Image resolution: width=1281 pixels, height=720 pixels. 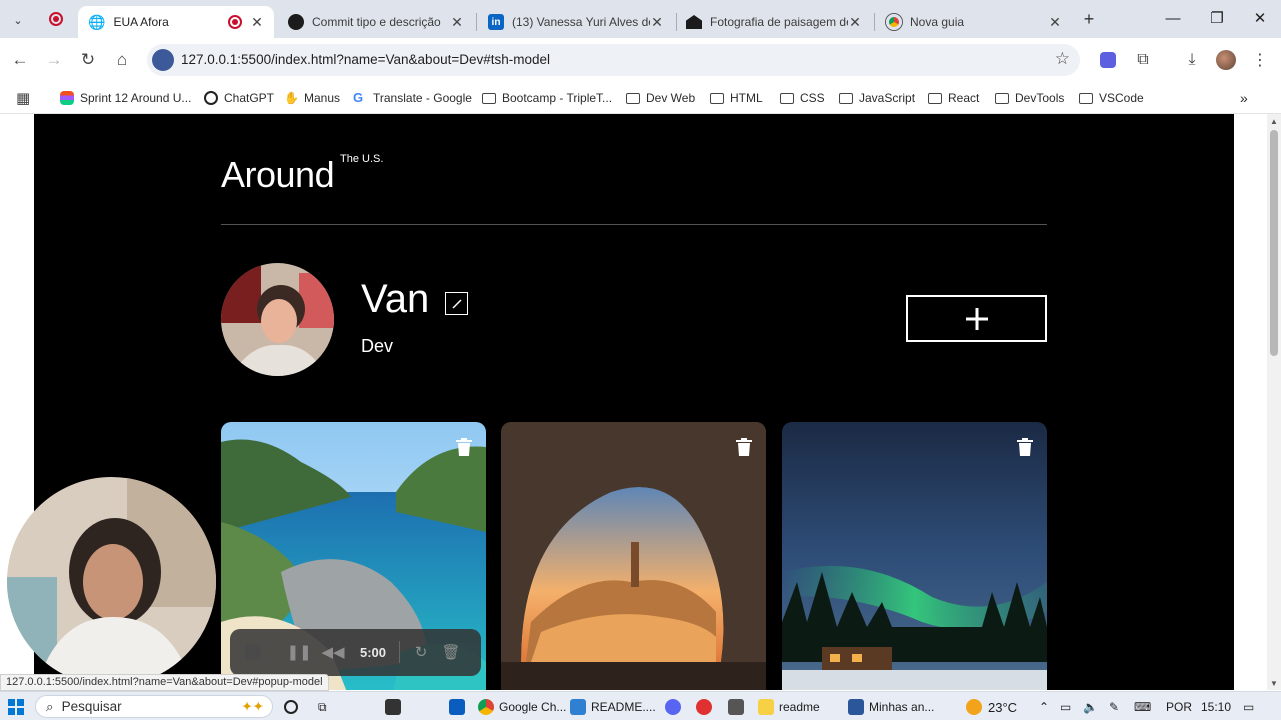 What do you see at coordinates (111, 581) in the screenshot?
I see `webcam-overlay` at bounding box center [111, 581].